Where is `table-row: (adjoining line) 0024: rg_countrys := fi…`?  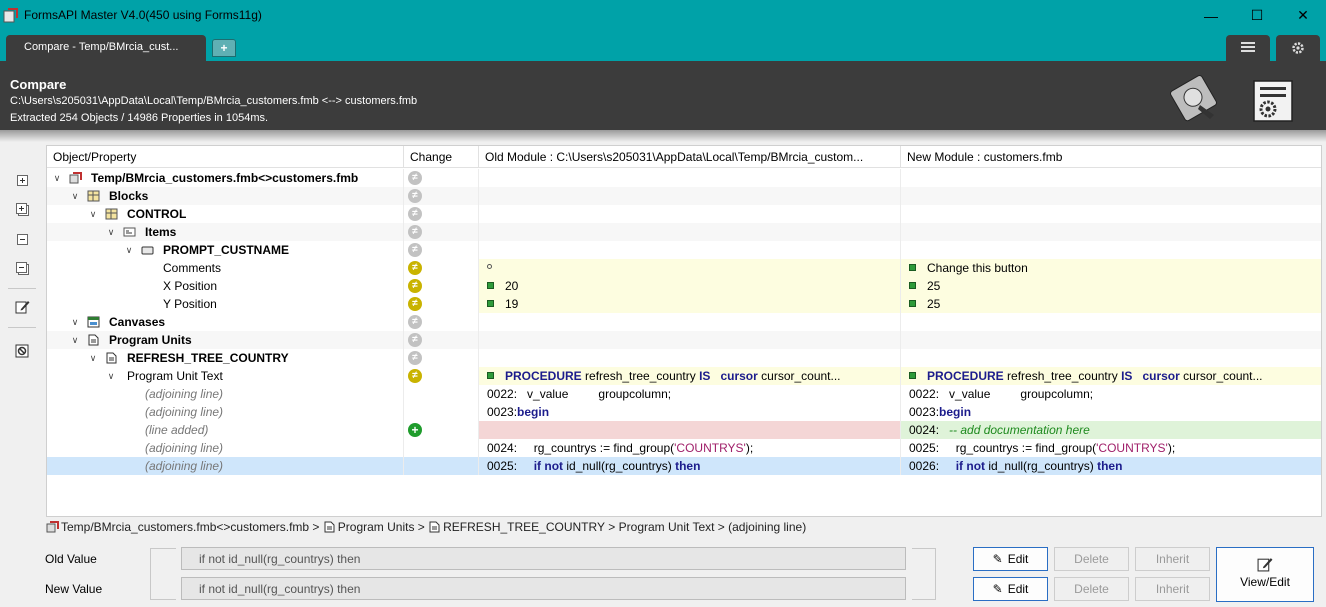 table-row: (adjoining line) 0024: rg_countrys := fi… is located at coordinates (684, 448).